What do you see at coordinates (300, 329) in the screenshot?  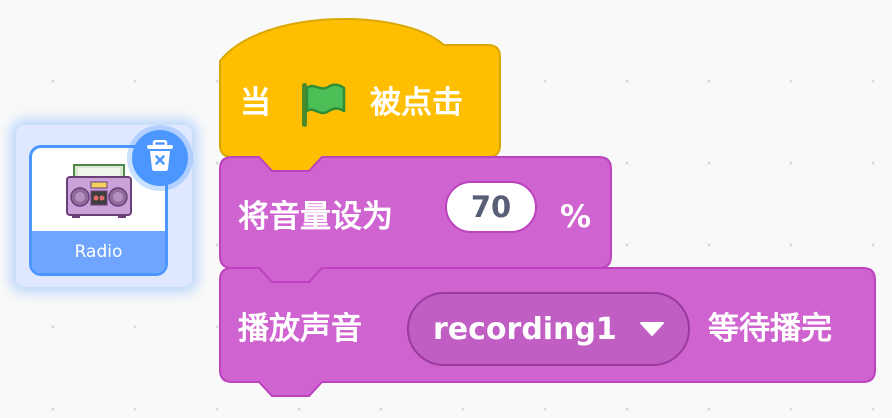 I see `play-sound-label: 播放声音` at bounding box center [300, 329].